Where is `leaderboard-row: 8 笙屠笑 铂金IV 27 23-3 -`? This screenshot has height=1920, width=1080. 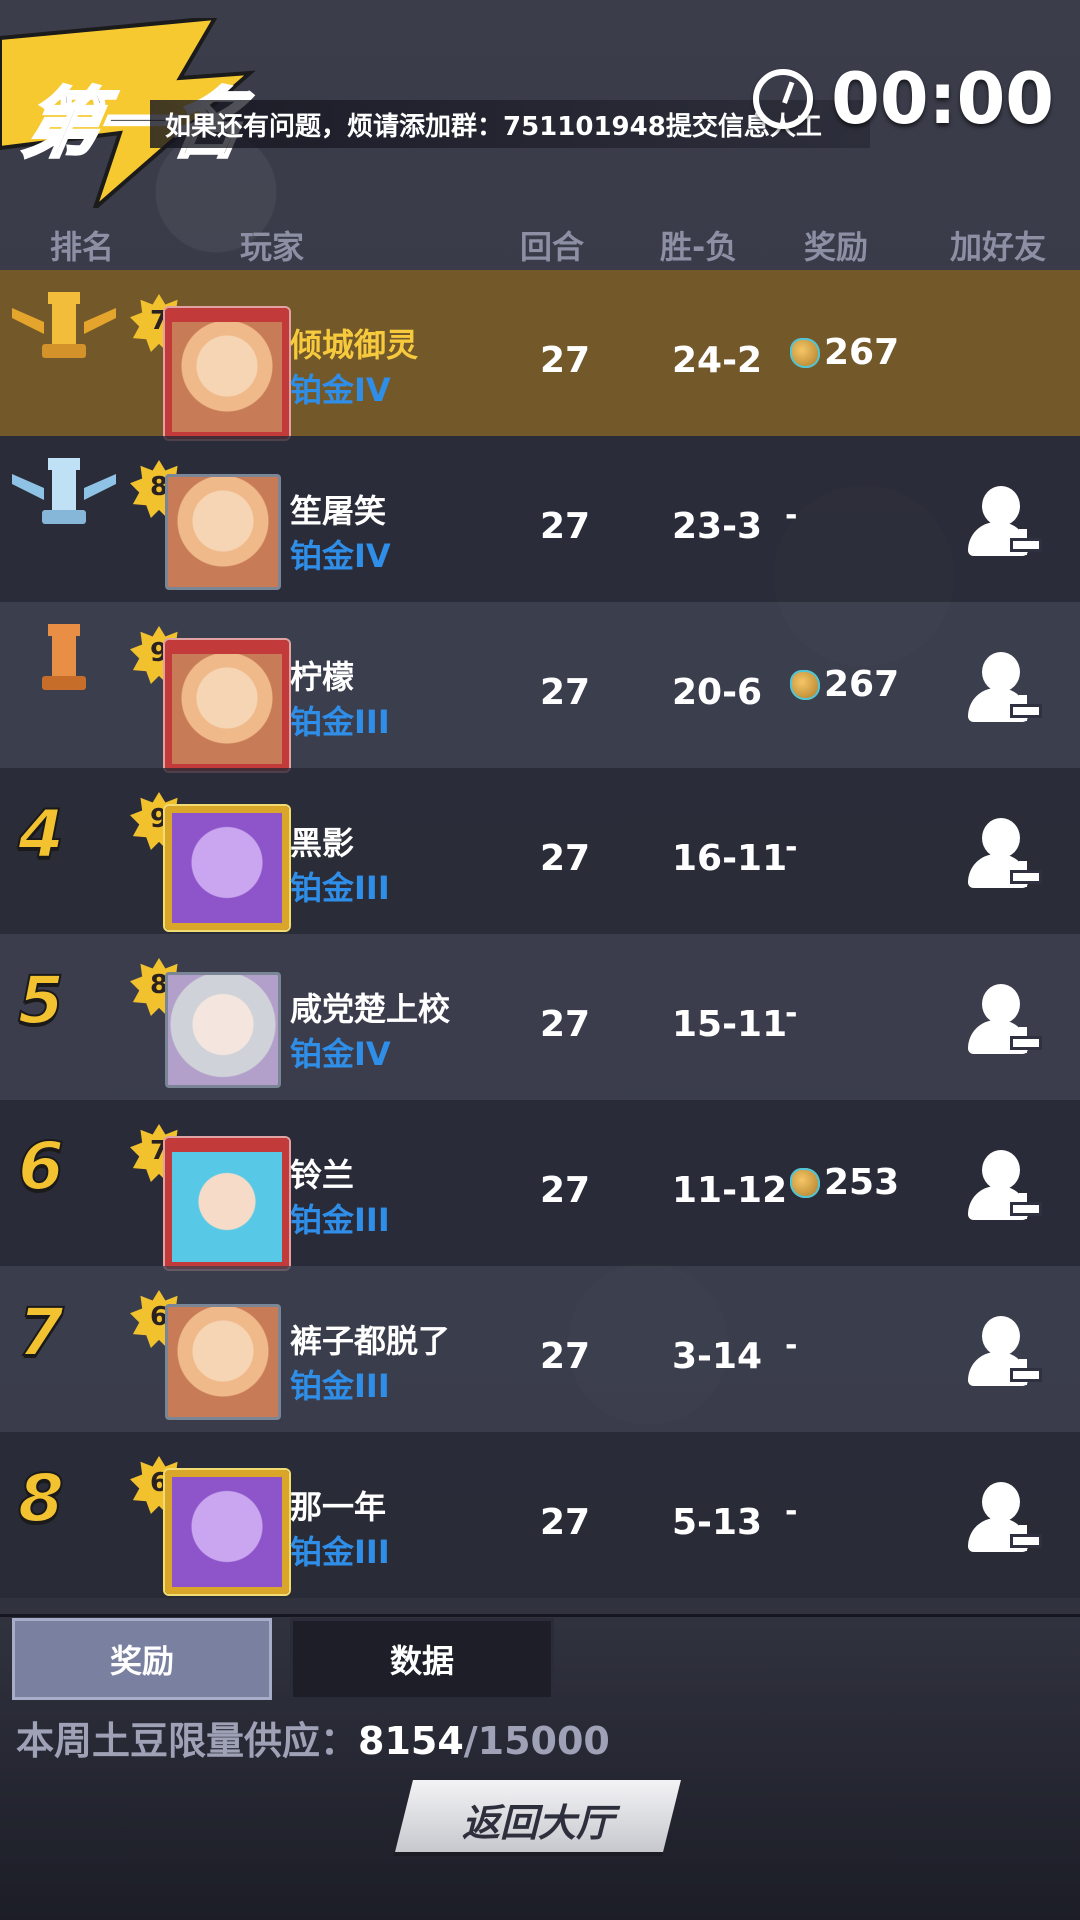
leaderboard-row: 8 笙屠笑 铂金IV 27 23-3 - is located at coordinates (540, 519).